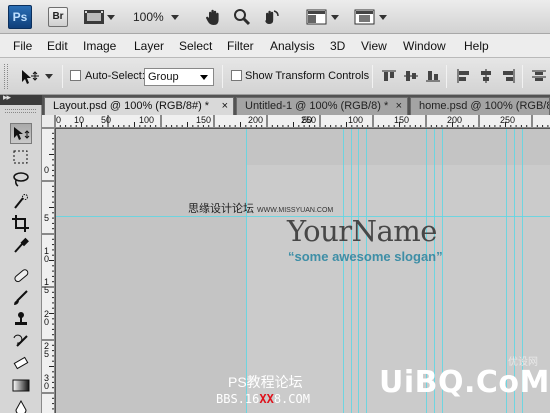 The height and width of the screenshot is (413, 550). I want to click on tab-home-psd: home.psd @ 100% (RGB/8), so click(480, 106).